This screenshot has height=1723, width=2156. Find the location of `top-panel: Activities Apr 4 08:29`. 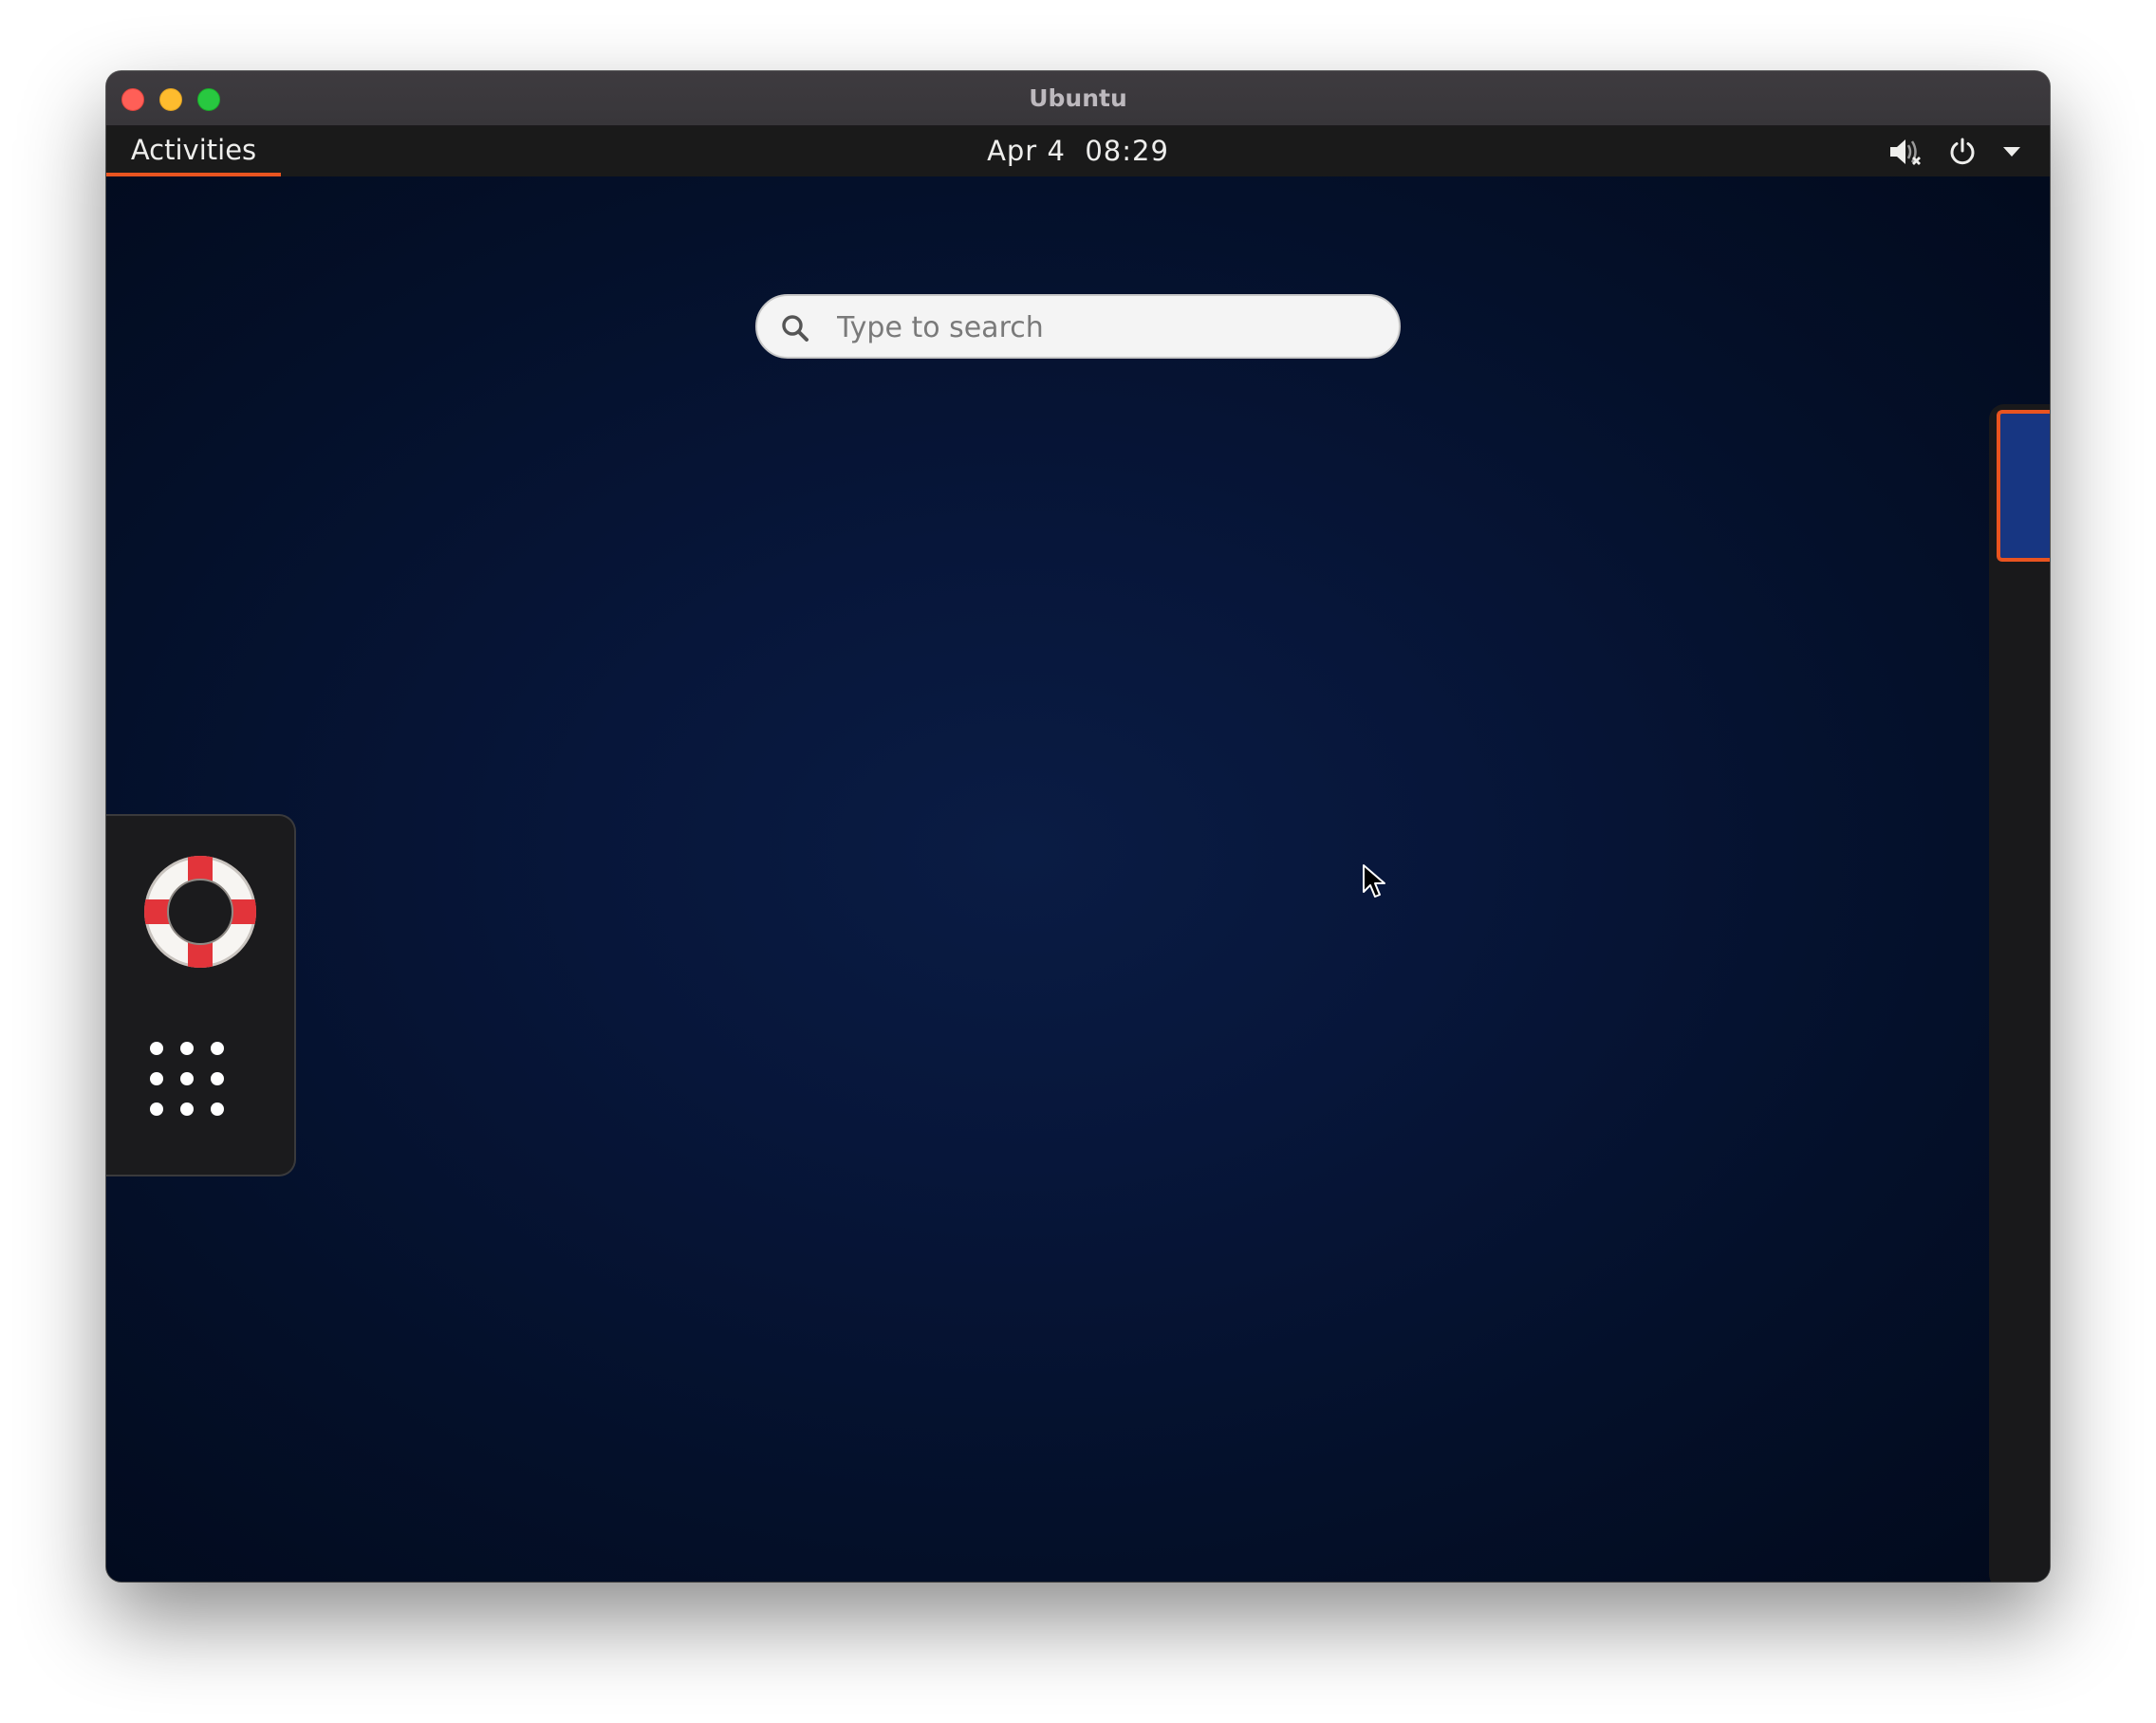

top-panel: Activities Apr 4 08:29 is located at coordinates (1078, 151).